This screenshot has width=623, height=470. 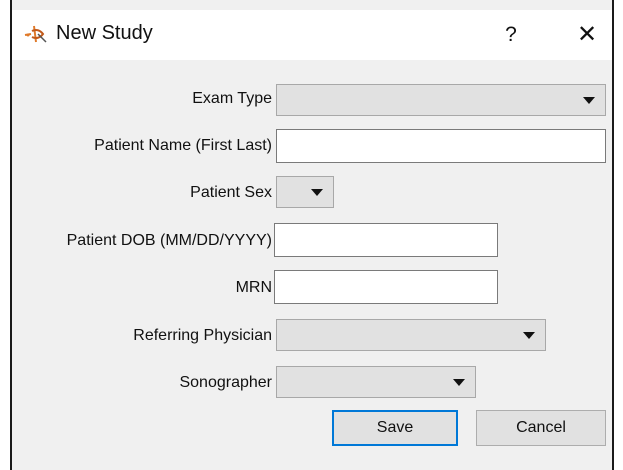 I want to click on title-bar: New Study ? ✕, so click(x=312, y=35).